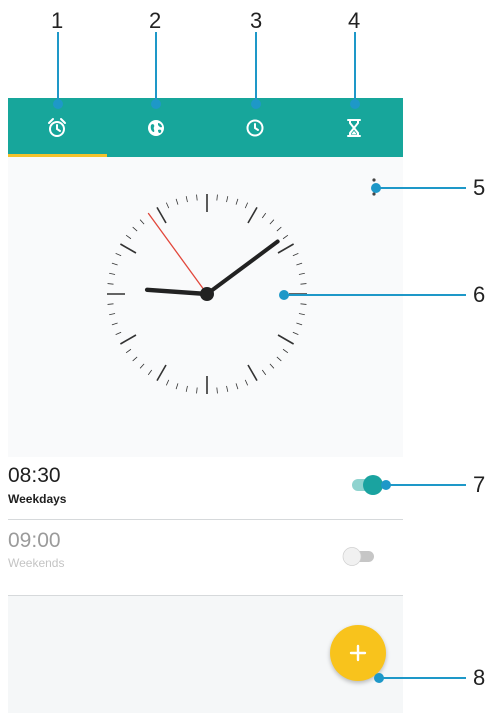  What do you see at coordinates (242, 267) in the screenshot?
I see `minute-hand` at bounding box center [242, 267].